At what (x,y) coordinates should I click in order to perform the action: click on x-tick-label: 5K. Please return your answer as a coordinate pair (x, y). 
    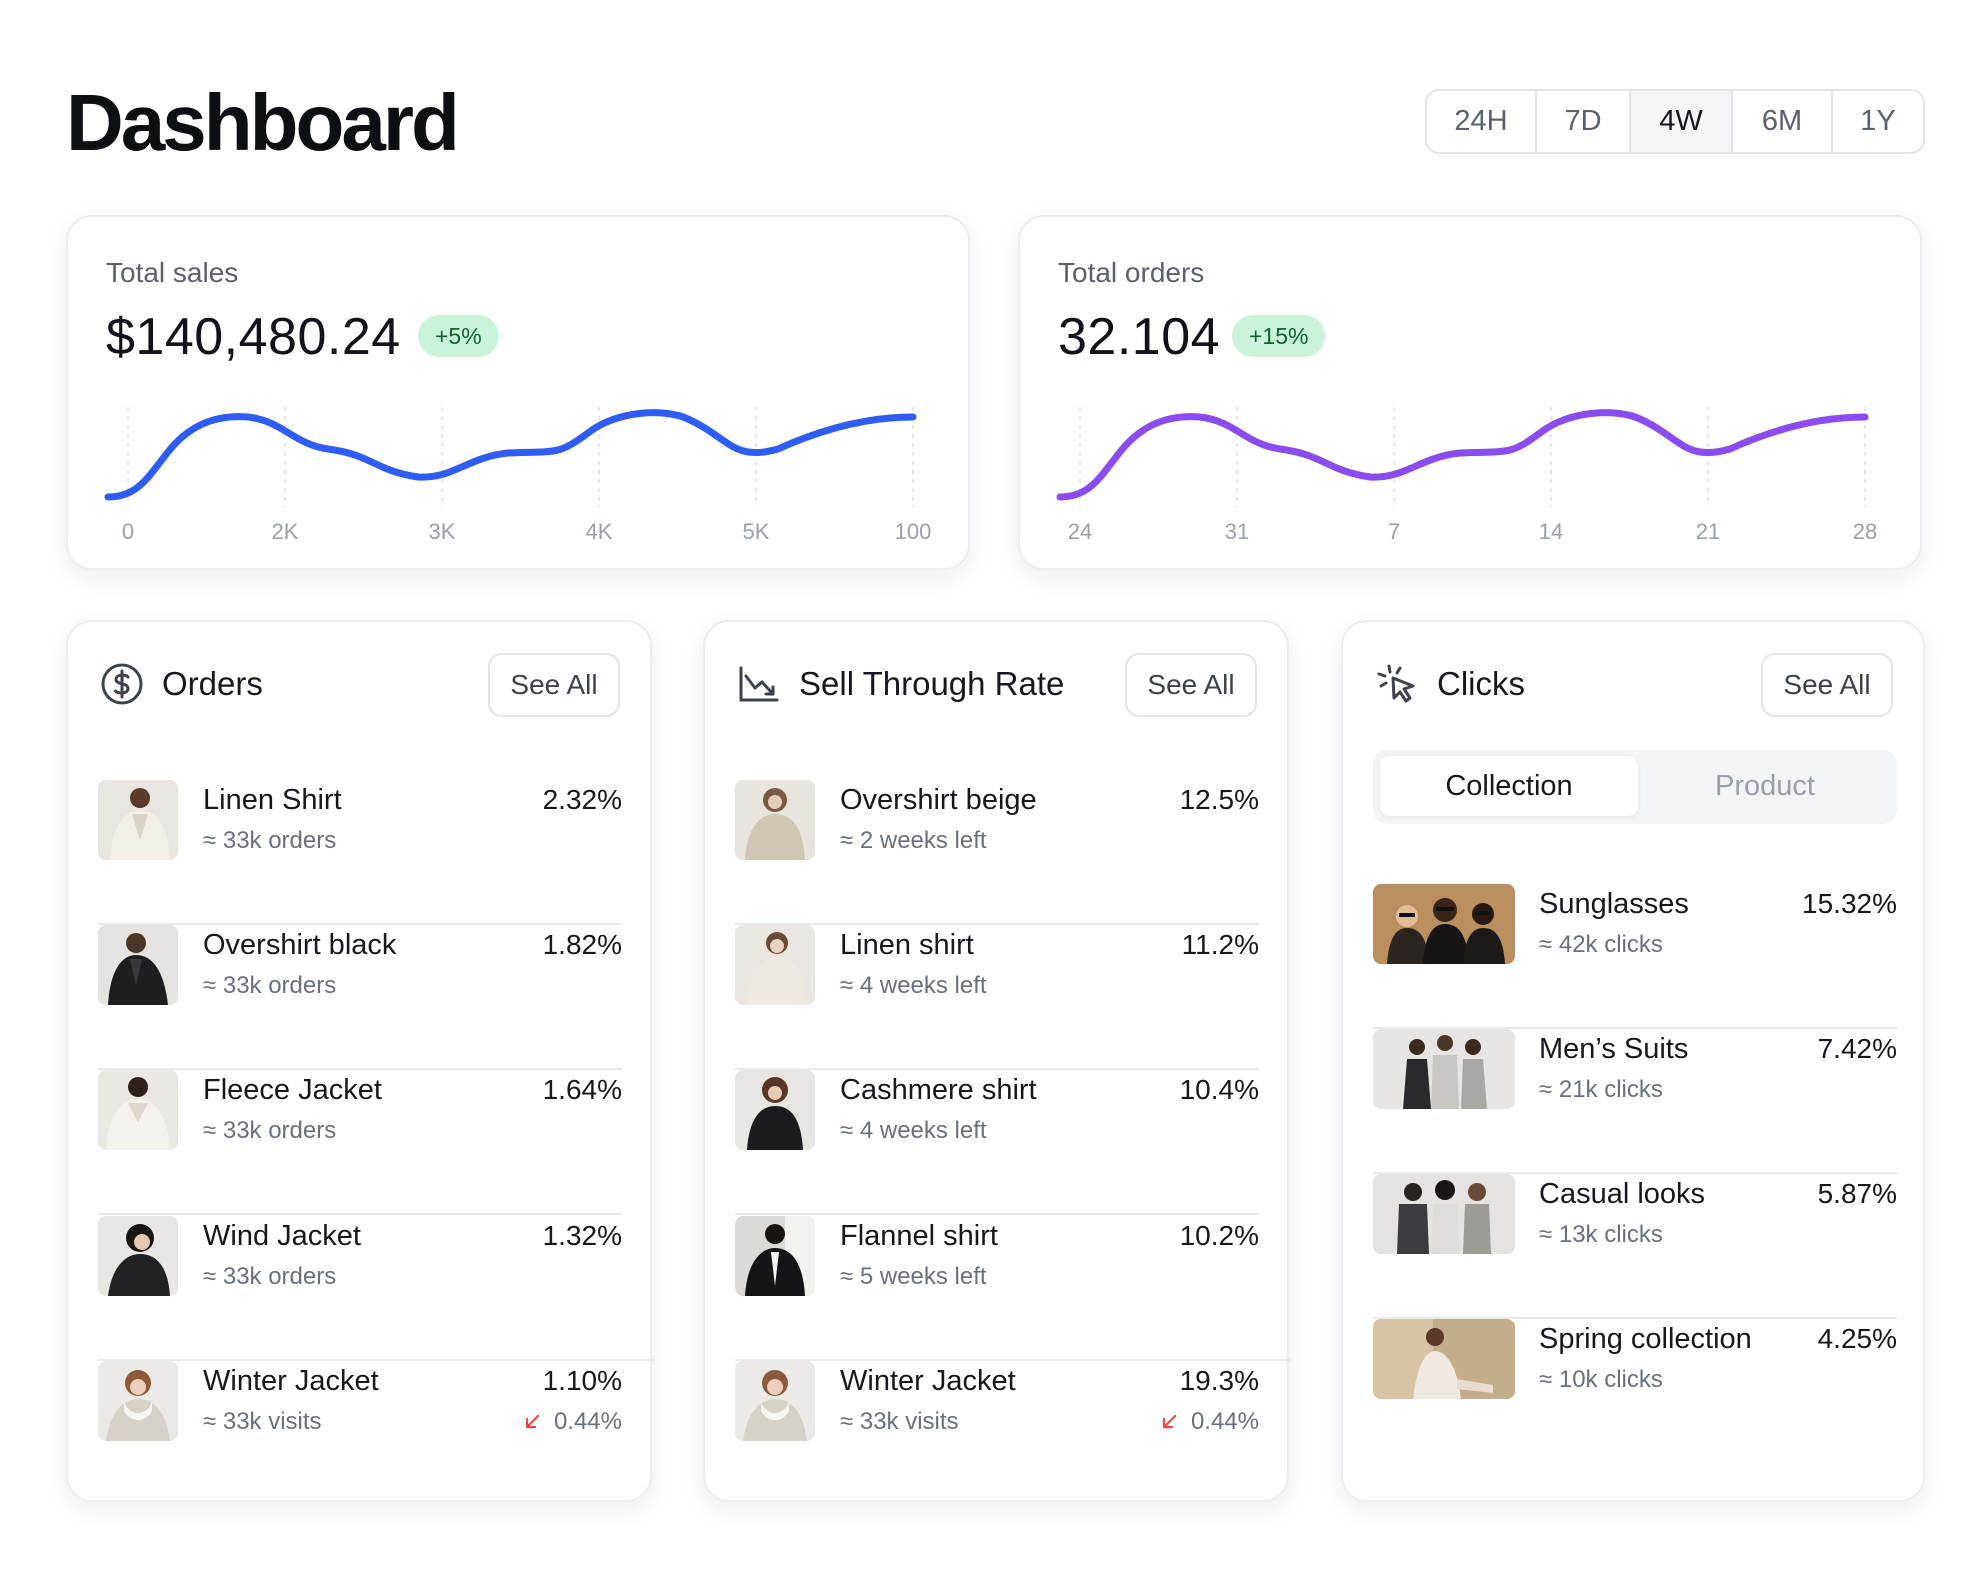
    Looking at the image, I should click on (756, 531).